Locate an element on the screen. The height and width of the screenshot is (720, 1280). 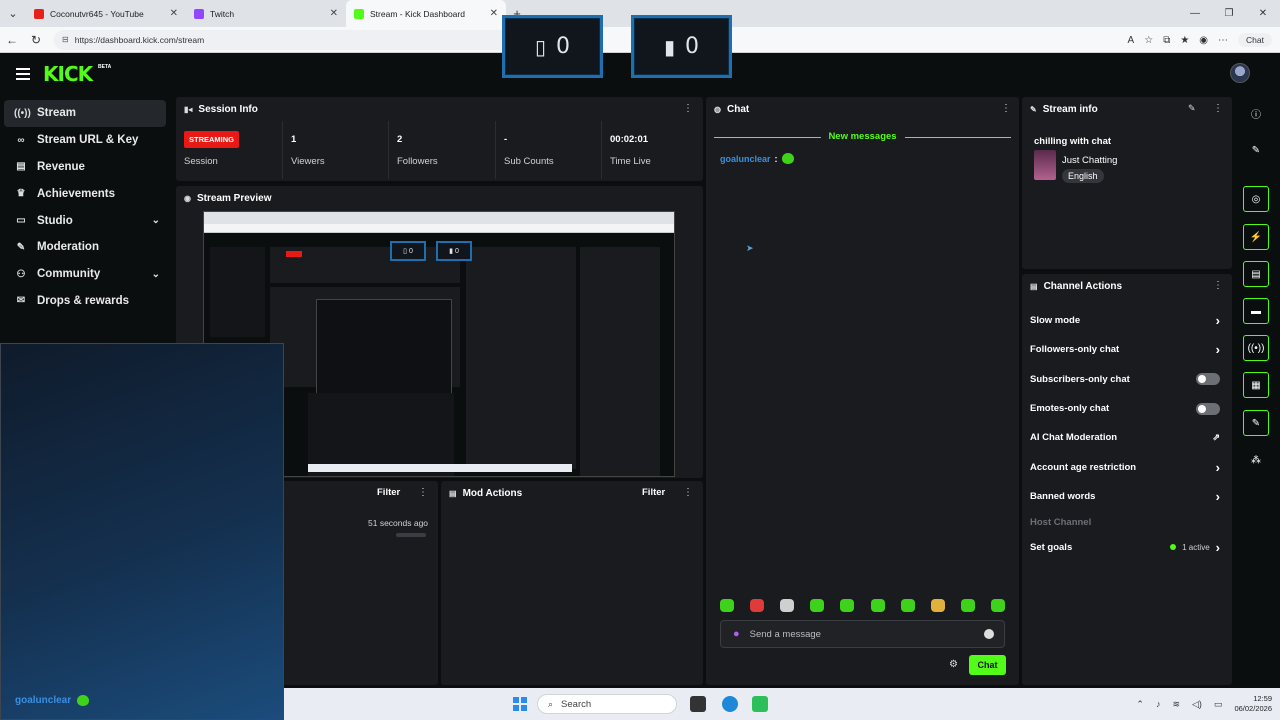
menu-icon is located at coordinates (23, 74).